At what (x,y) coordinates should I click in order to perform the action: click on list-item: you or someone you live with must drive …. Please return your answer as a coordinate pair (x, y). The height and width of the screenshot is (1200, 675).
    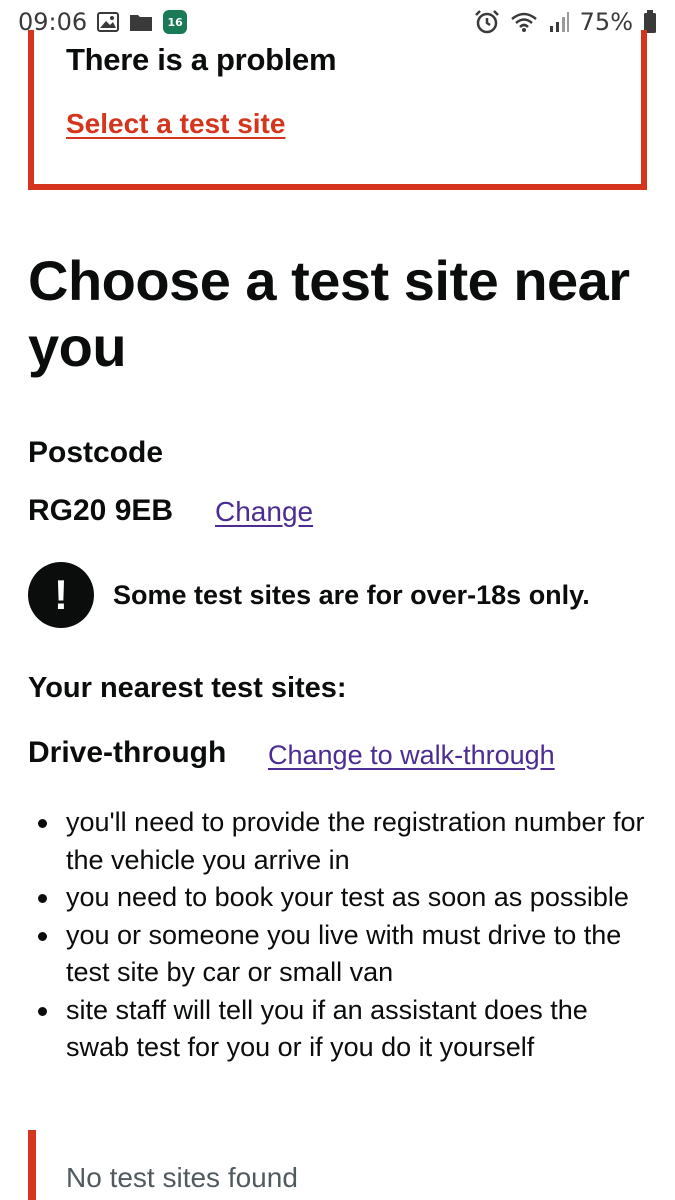
    Looking at the image, I should click on (338, 954).